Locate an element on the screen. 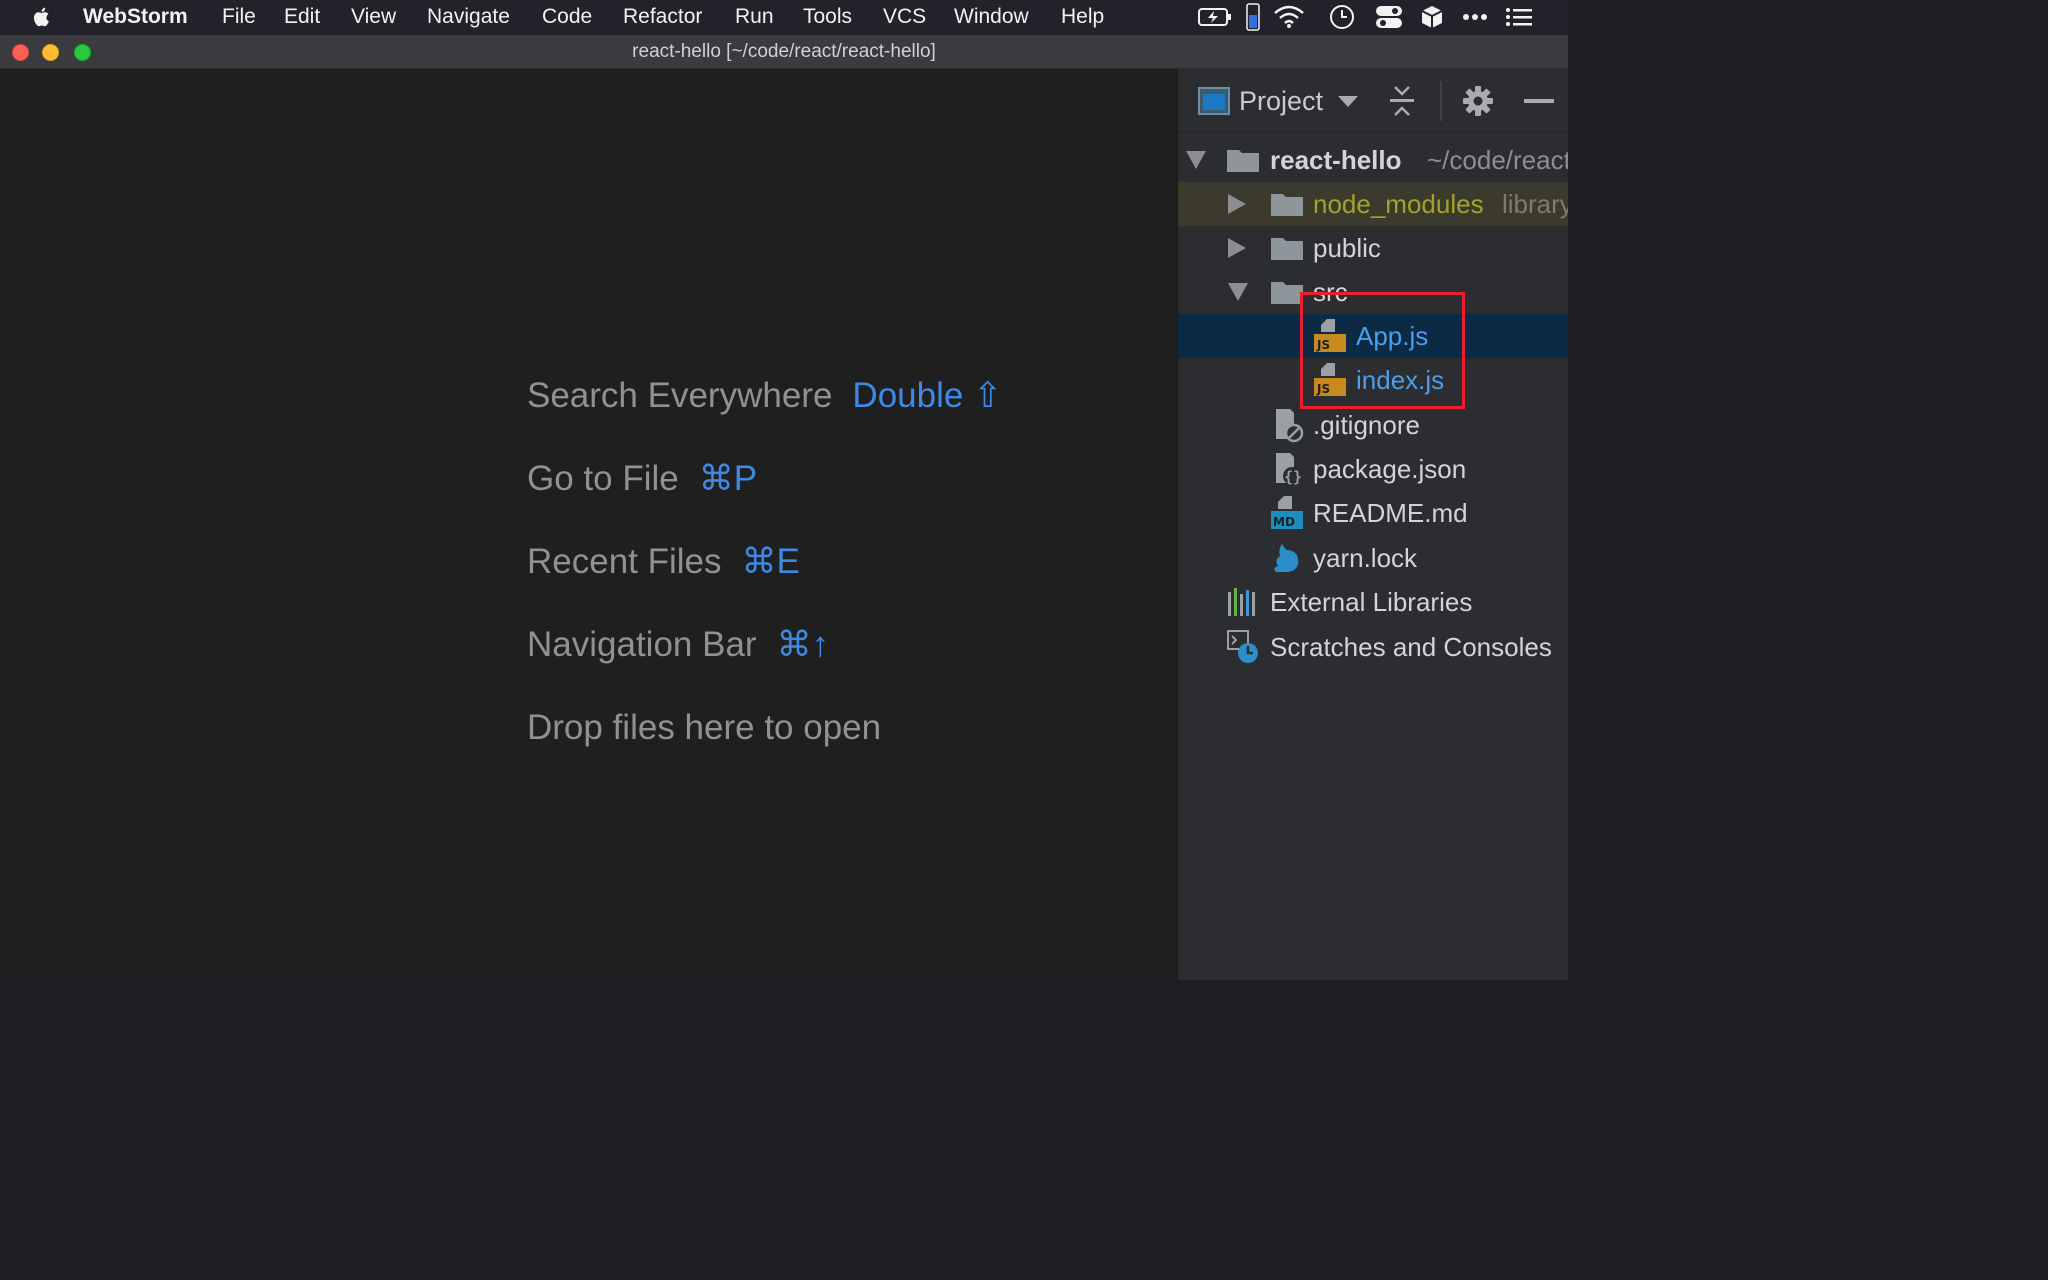 The height and width of the screenshot is (1280, 2048). external-libraries-label: External Libraries is located at coordinates (1371, 602).